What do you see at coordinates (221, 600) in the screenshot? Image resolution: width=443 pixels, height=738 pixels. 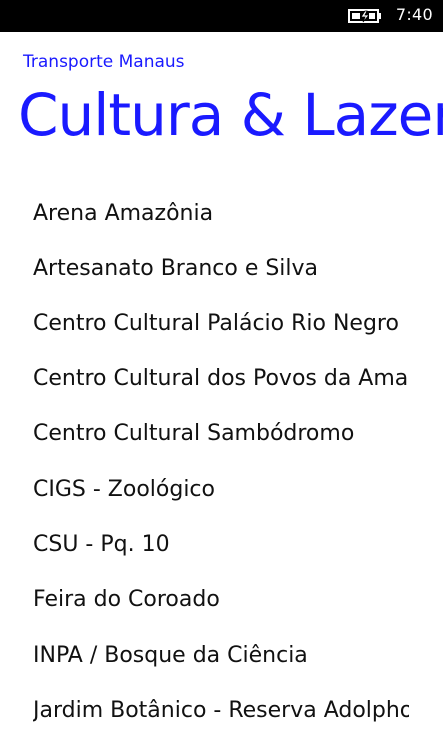 I see `list-item: Feira do Coroado` at bounding box center [221, 600].